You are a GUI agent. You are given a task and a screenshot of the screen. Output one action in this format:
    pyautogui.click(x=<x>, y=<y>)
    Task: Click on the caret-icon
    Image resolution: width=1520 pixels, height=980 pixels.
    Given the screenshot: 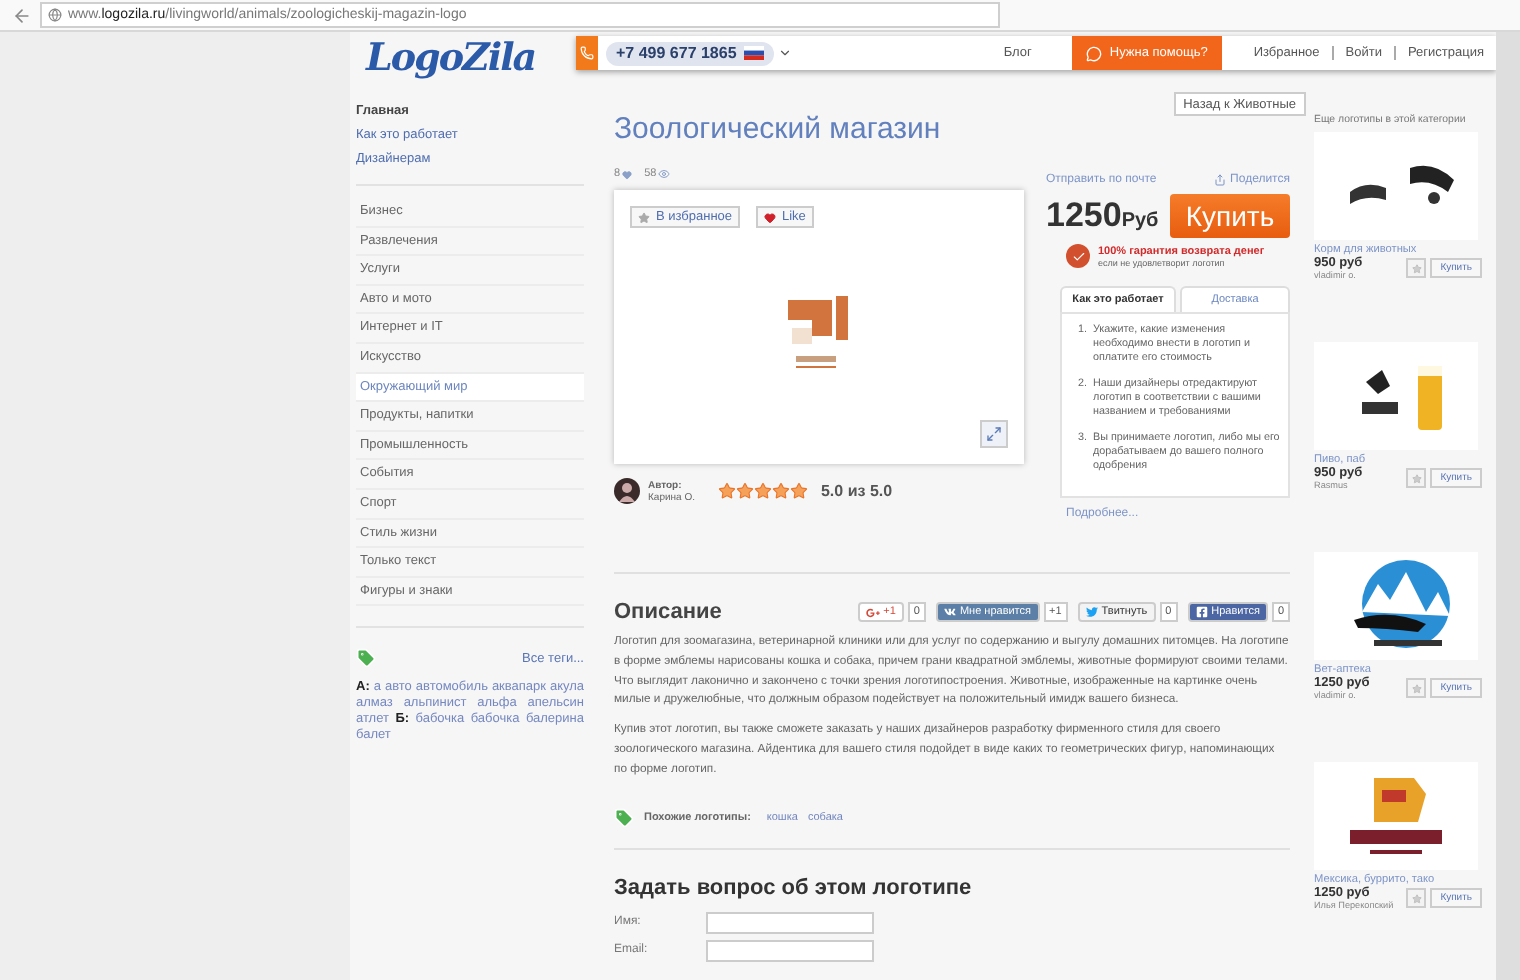 What is the action you would take?
    pyautogui.click(x=785, y=53)
    